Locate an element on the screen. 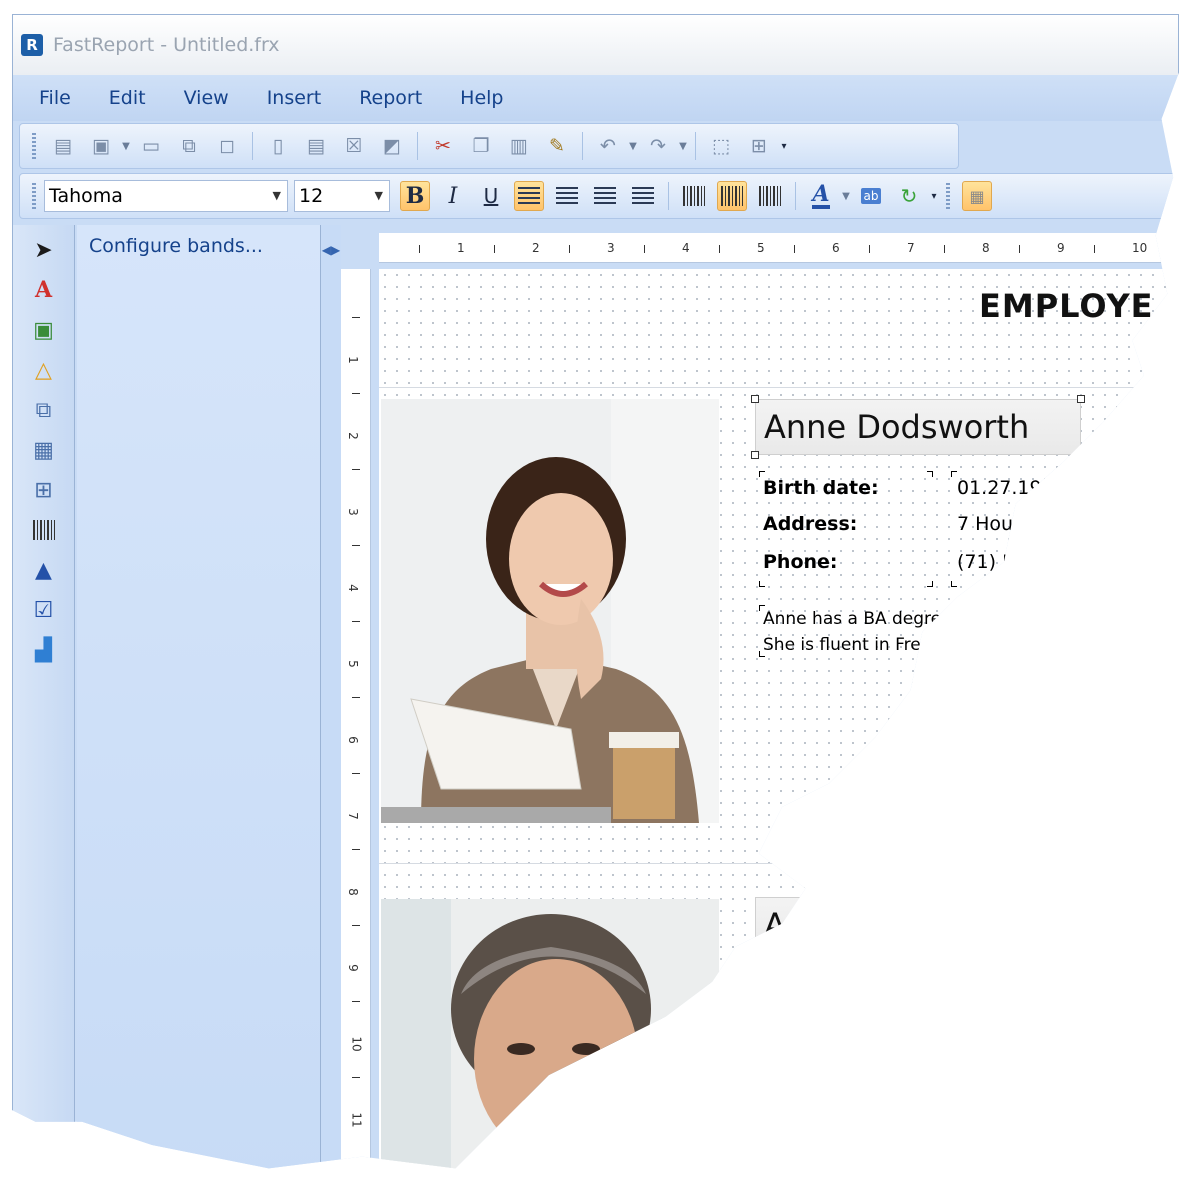 The image size is (1179, 1180). rotate-button: ↻ is located at coordinates (909, 196).